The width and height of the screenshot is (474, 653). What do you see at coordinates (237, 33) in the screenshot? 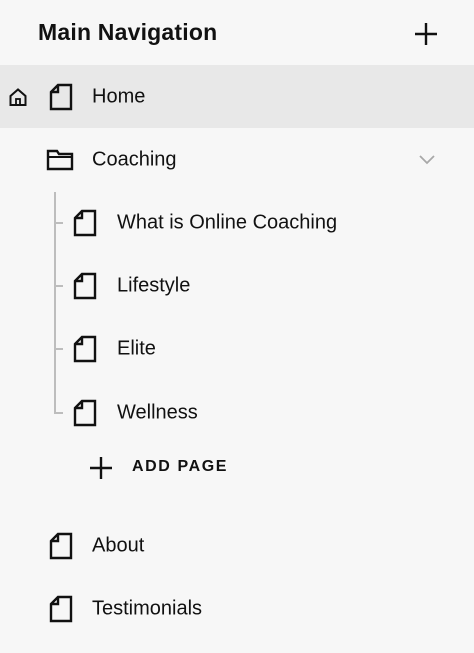
I see `navigation-header: Main Navigation` at bounding box center [237, 33].